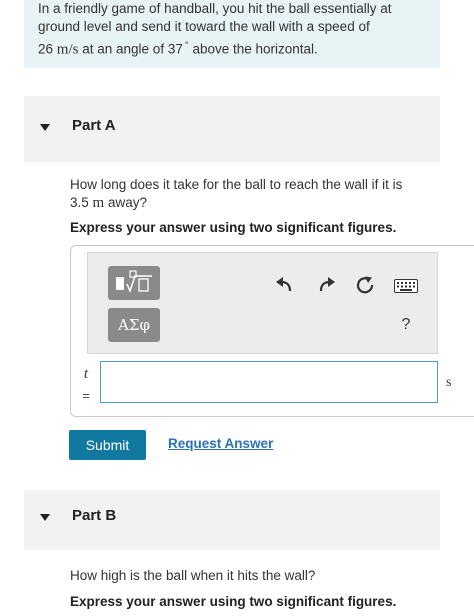  What do you see at coordinates (236, 203) in the screenshot?
I see `part-a-question-line-2: 3.5 m away?` at bounding box center [236, 203].